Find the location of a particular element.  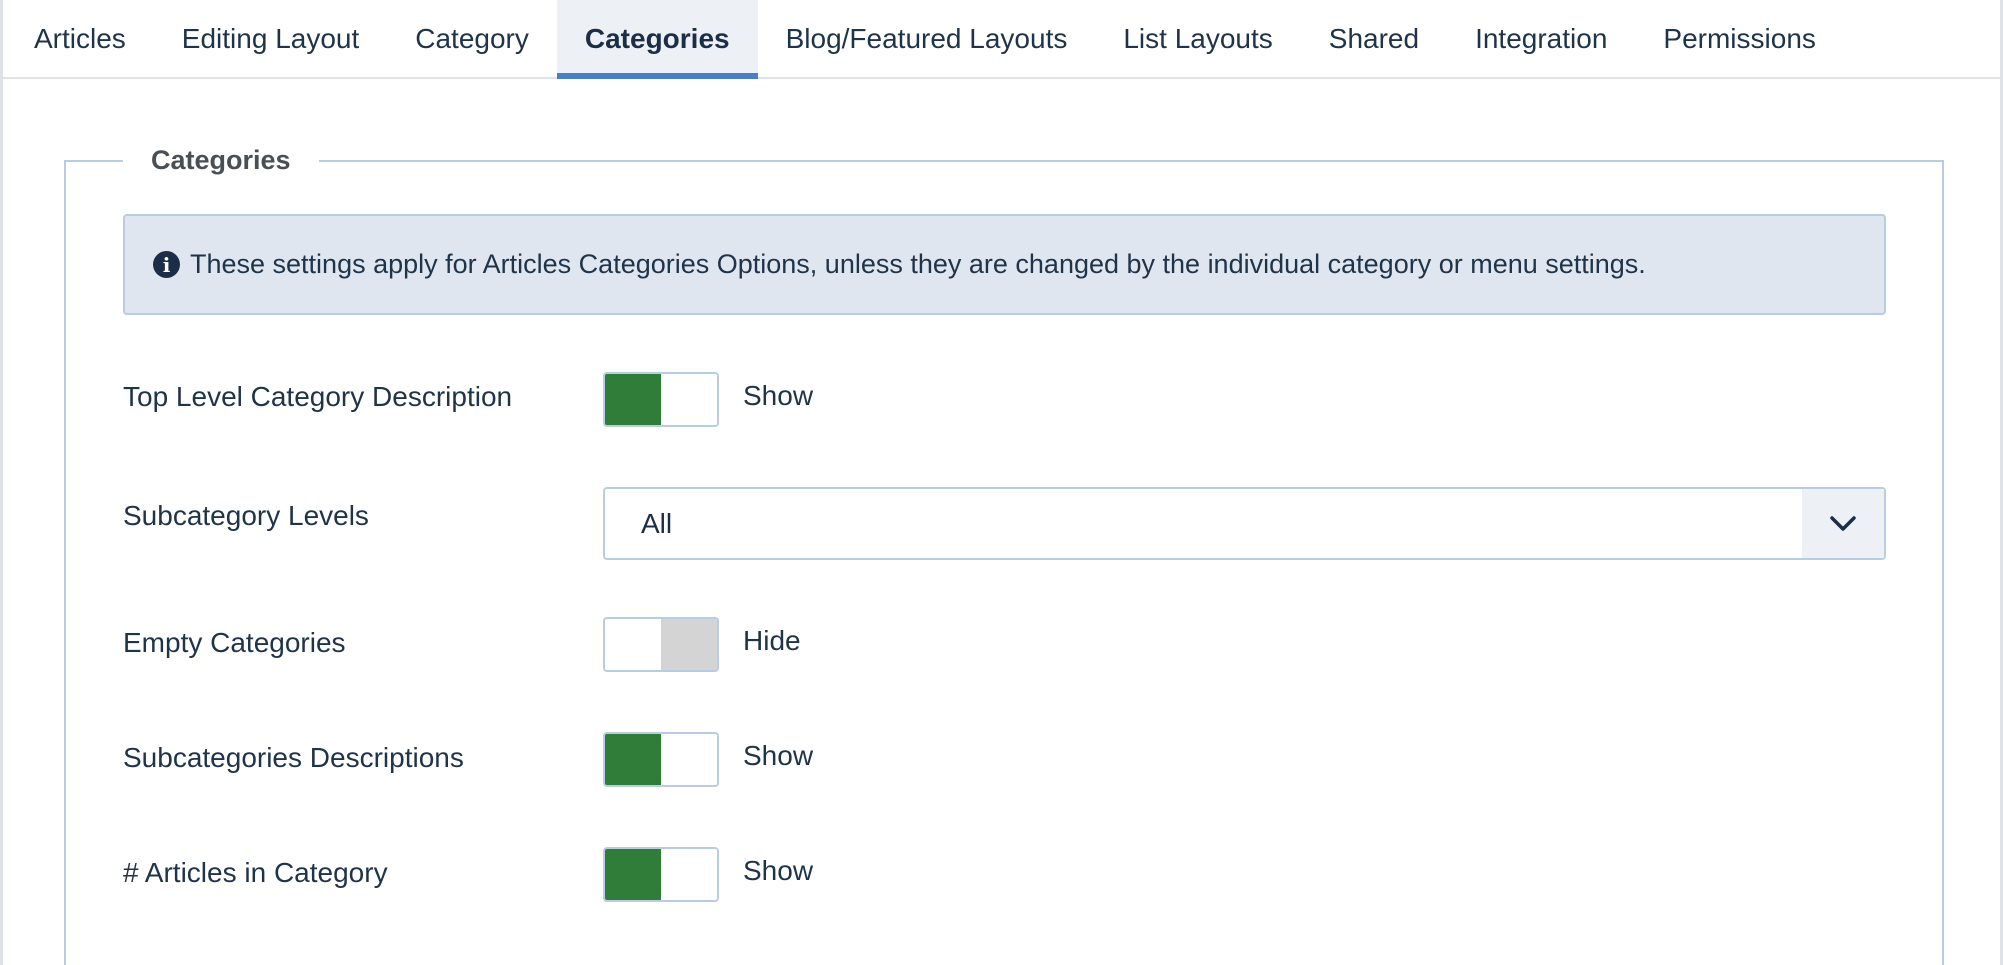

empty-categories-toggle is located at coordinates (661, 644).